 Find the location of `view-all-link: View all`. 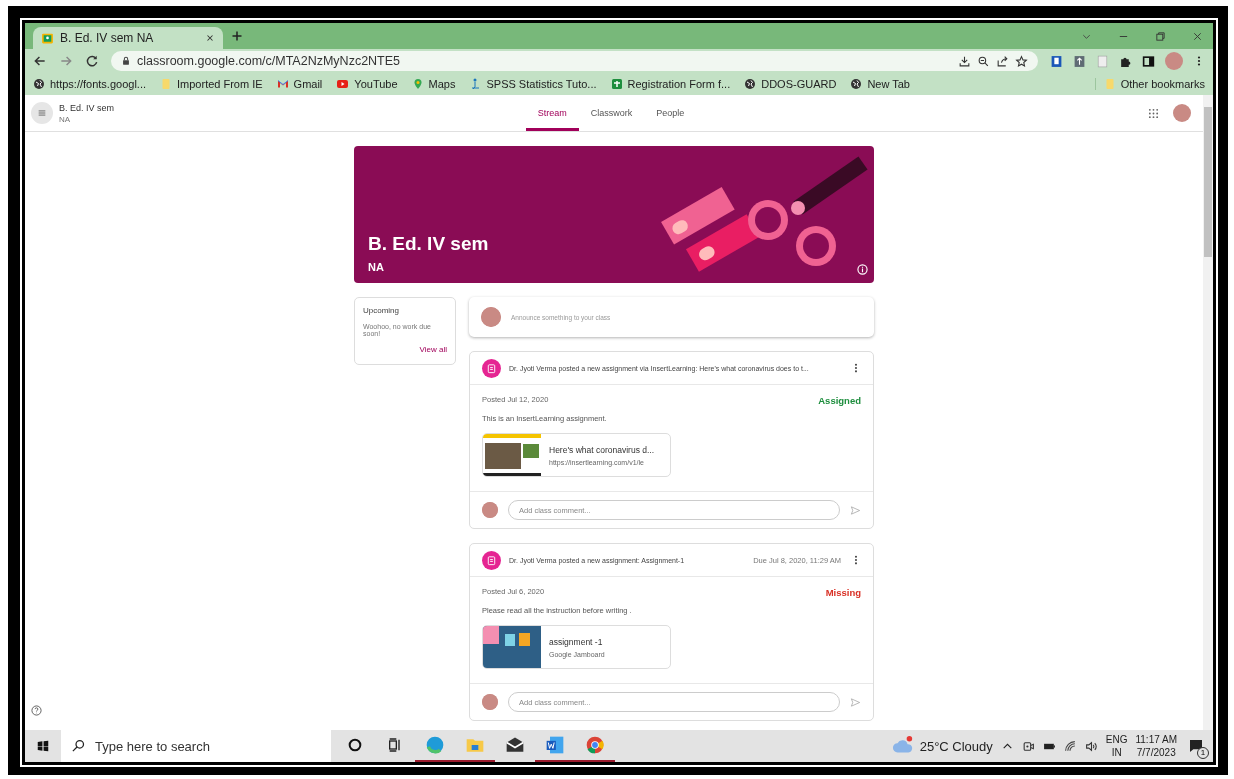

view-all-link: View all is located at coordinates (433, 349).